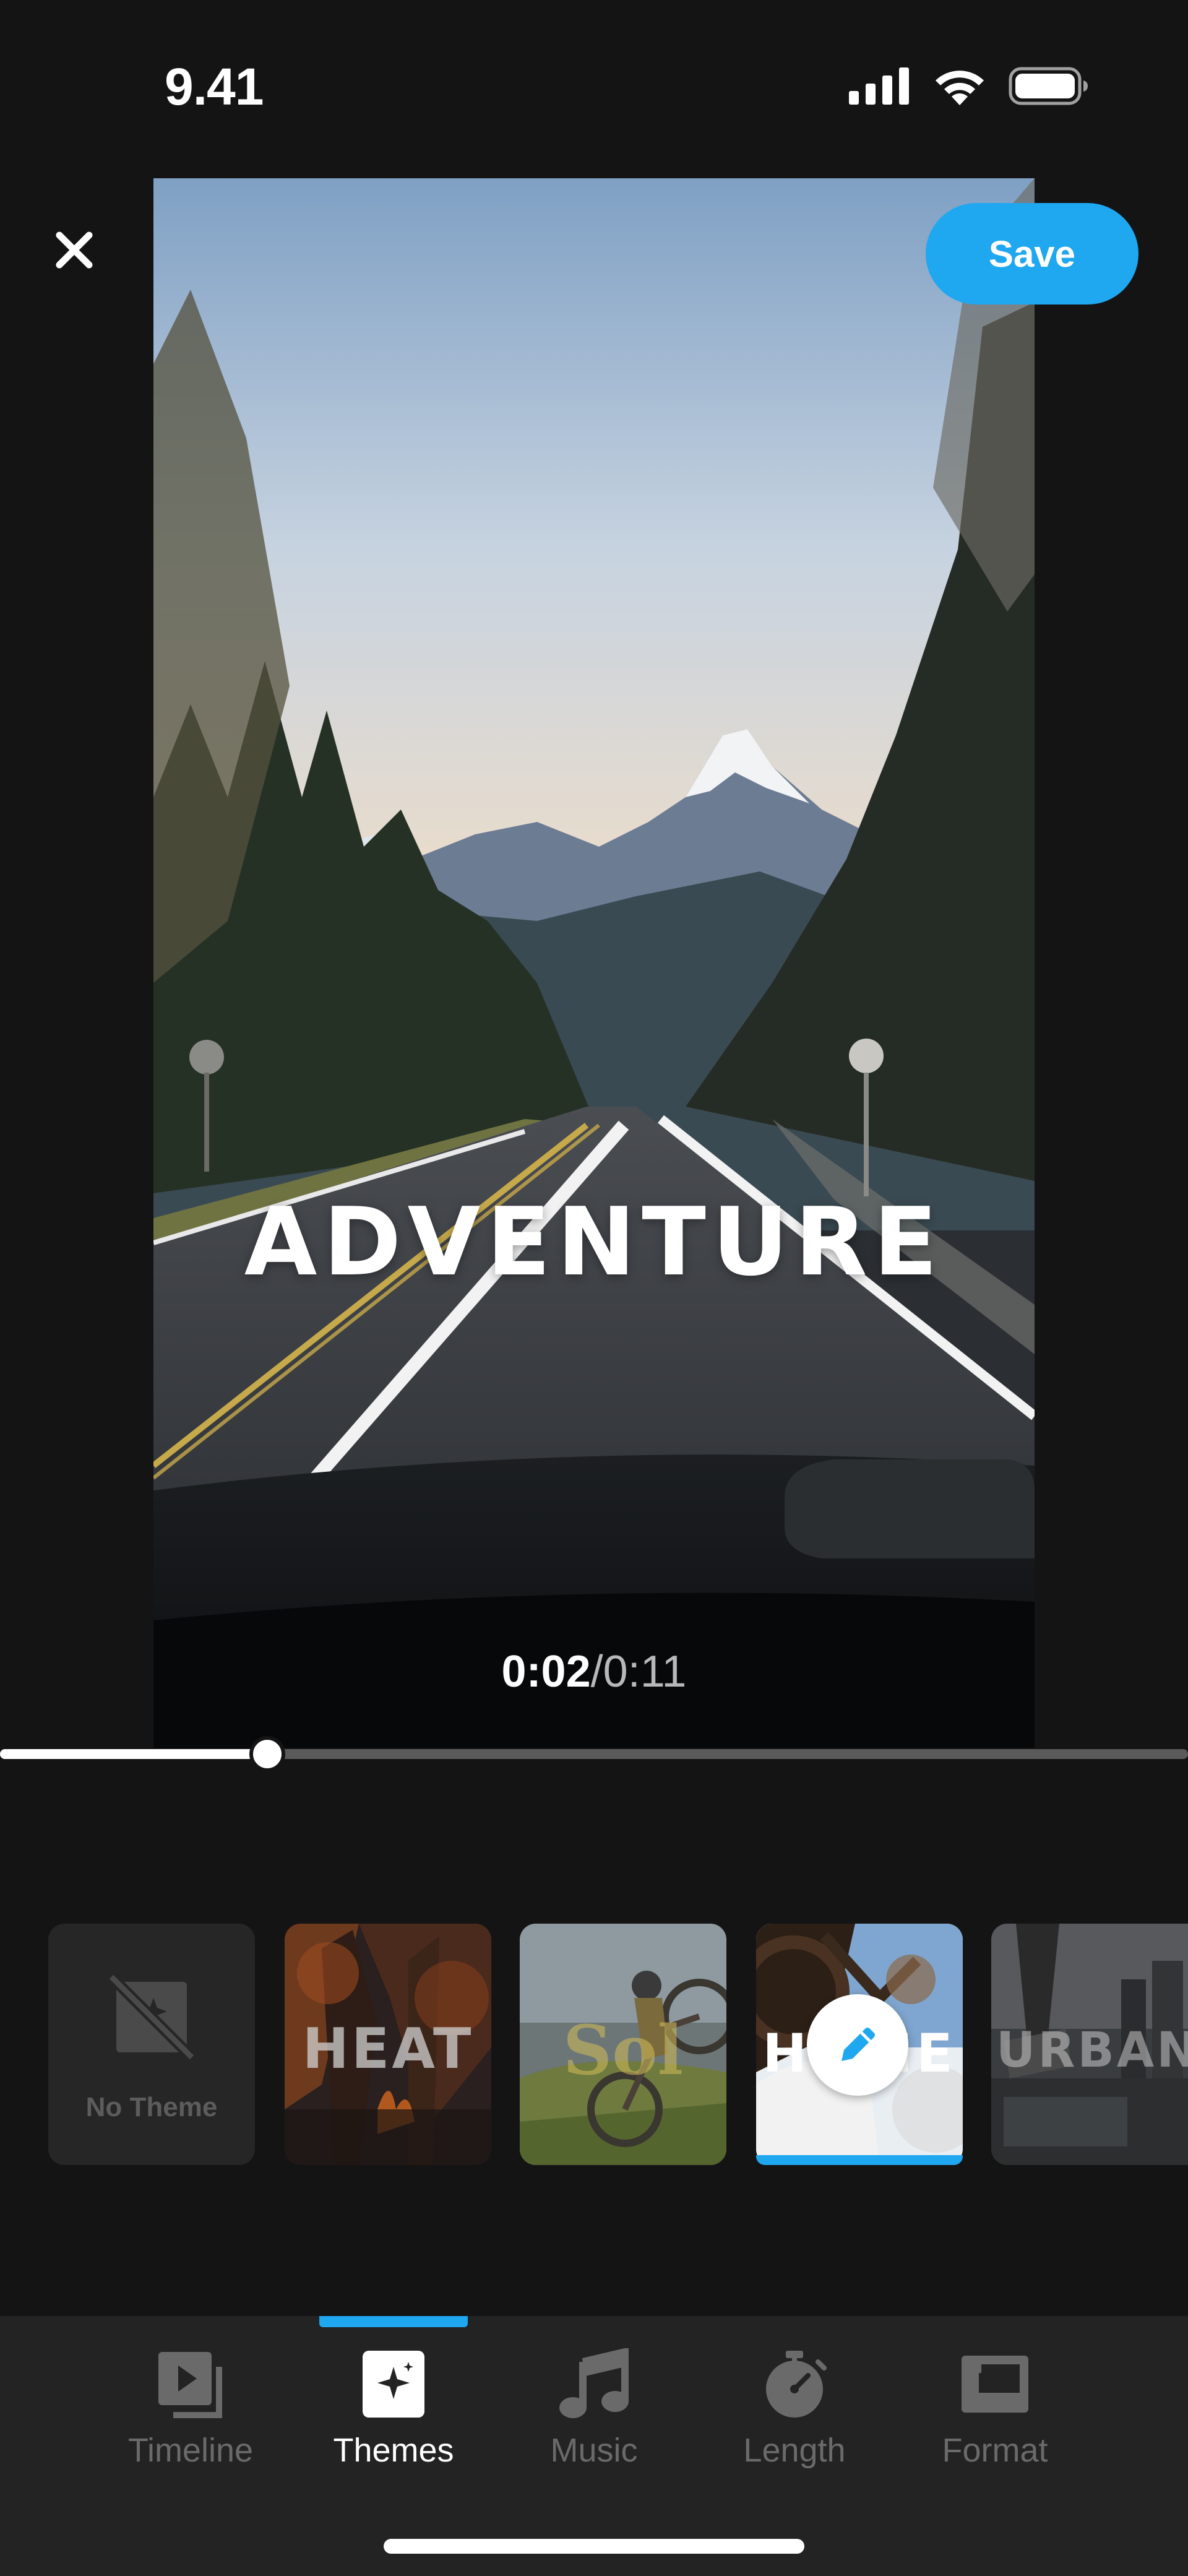  I want to click on theme-label: Sol, so click(623, 2050).